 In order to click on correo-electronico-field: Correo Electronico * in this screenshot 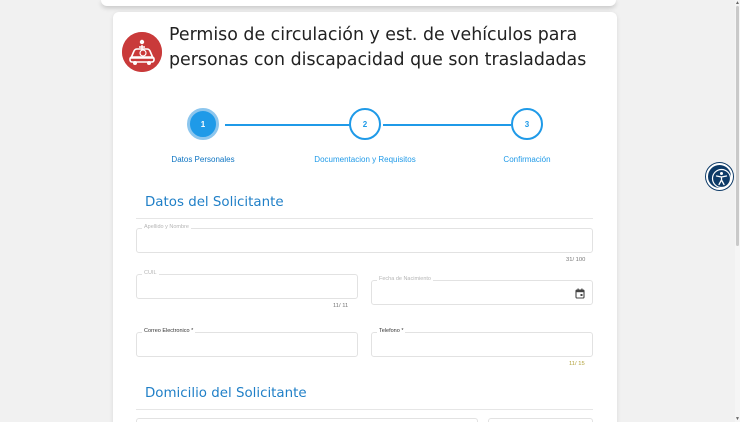, I will do `click(247, 342)`.